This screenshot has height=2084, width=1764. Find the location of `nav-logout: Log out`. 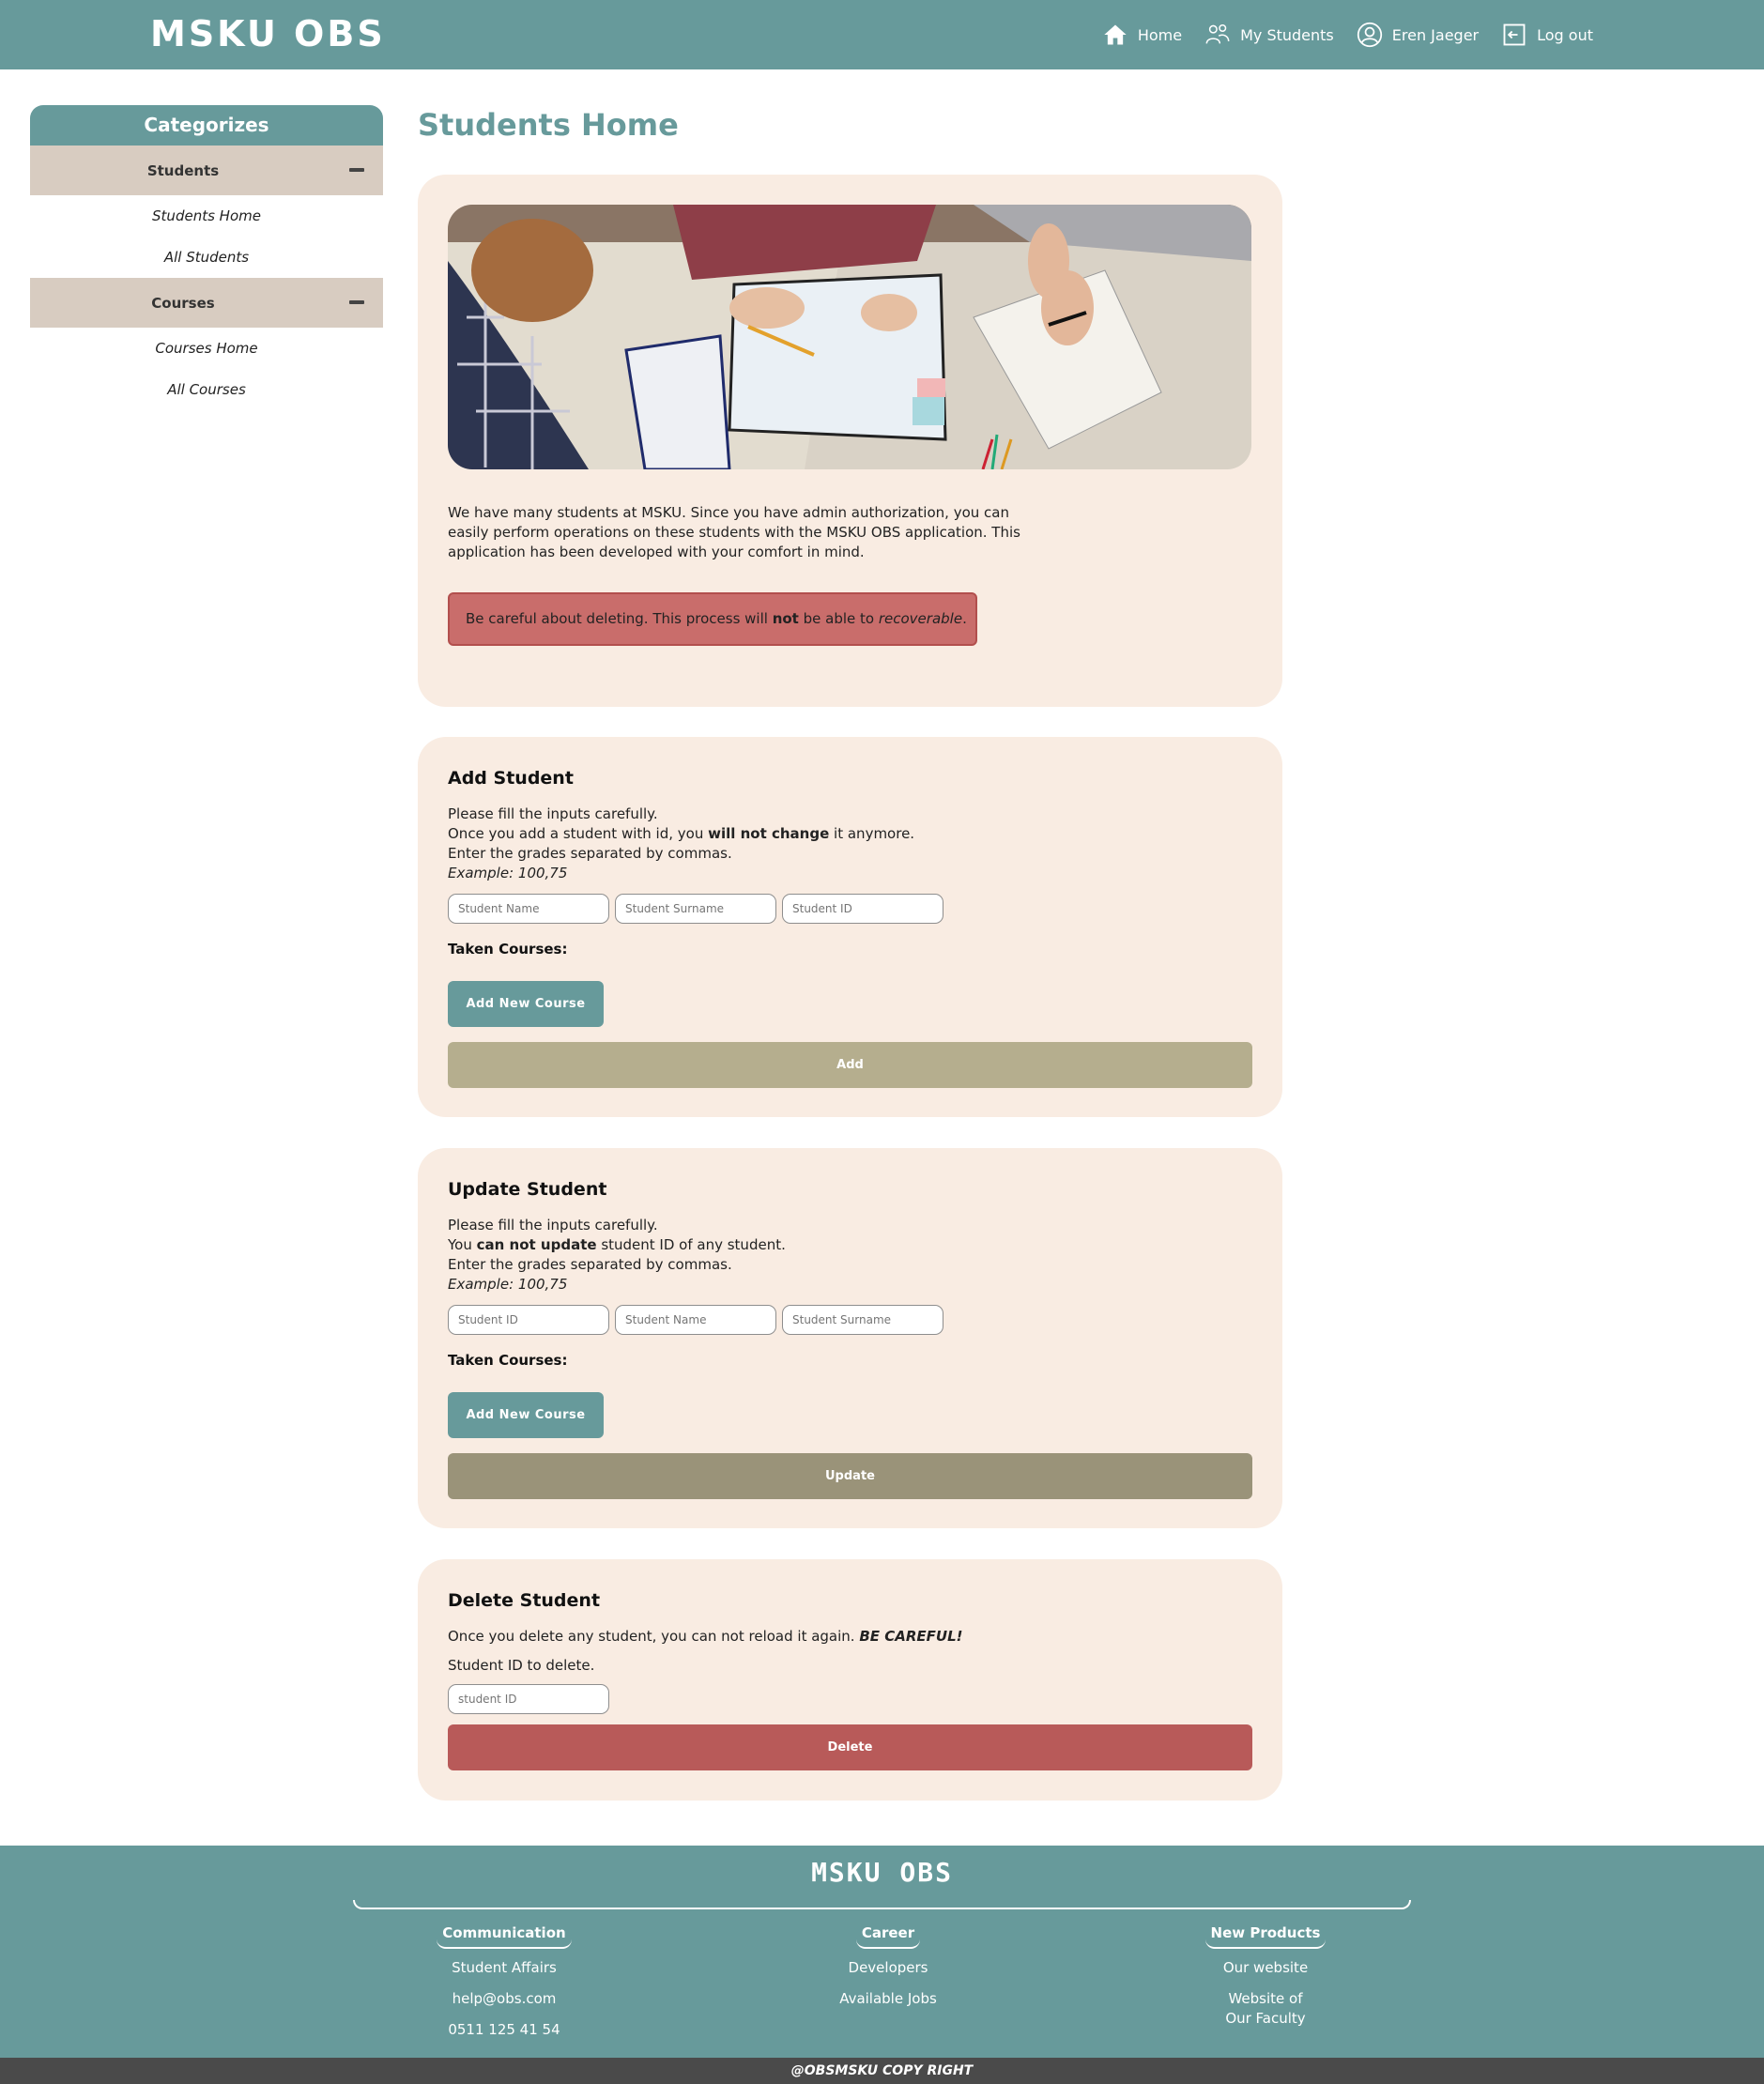

nav-logout: Log out is located at coordinates (1547, 35).